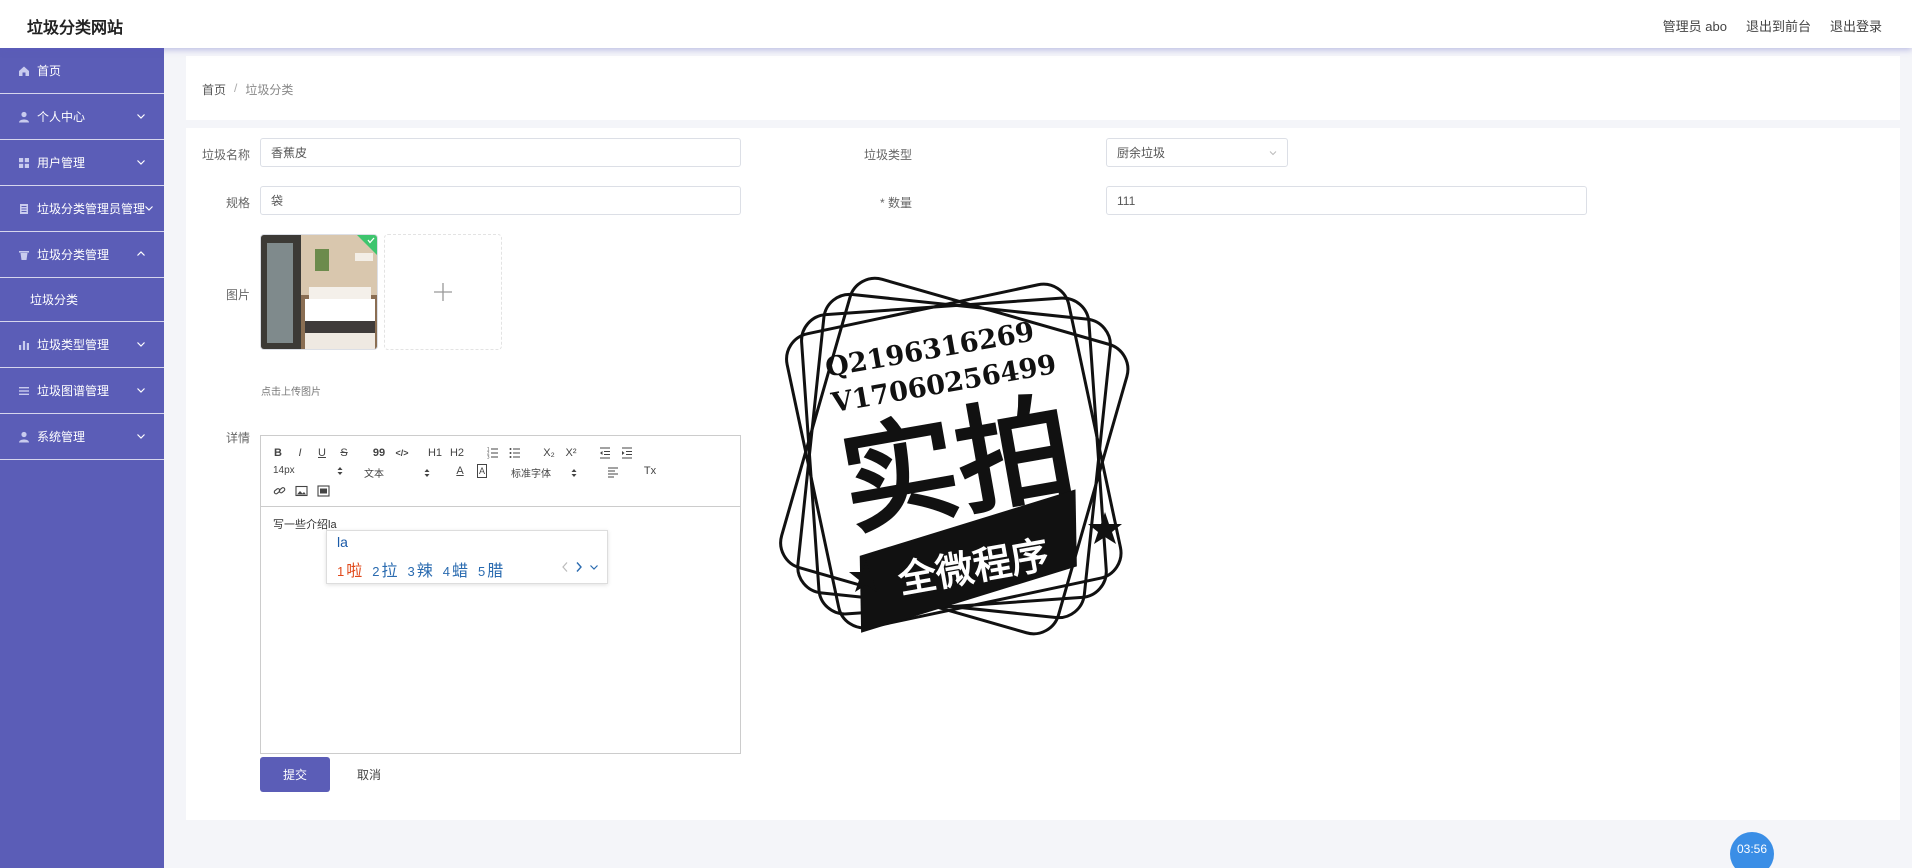  Describe the element at coordinates (237, 203) in the screenshot. I see `spec-label: 规格` at that location.